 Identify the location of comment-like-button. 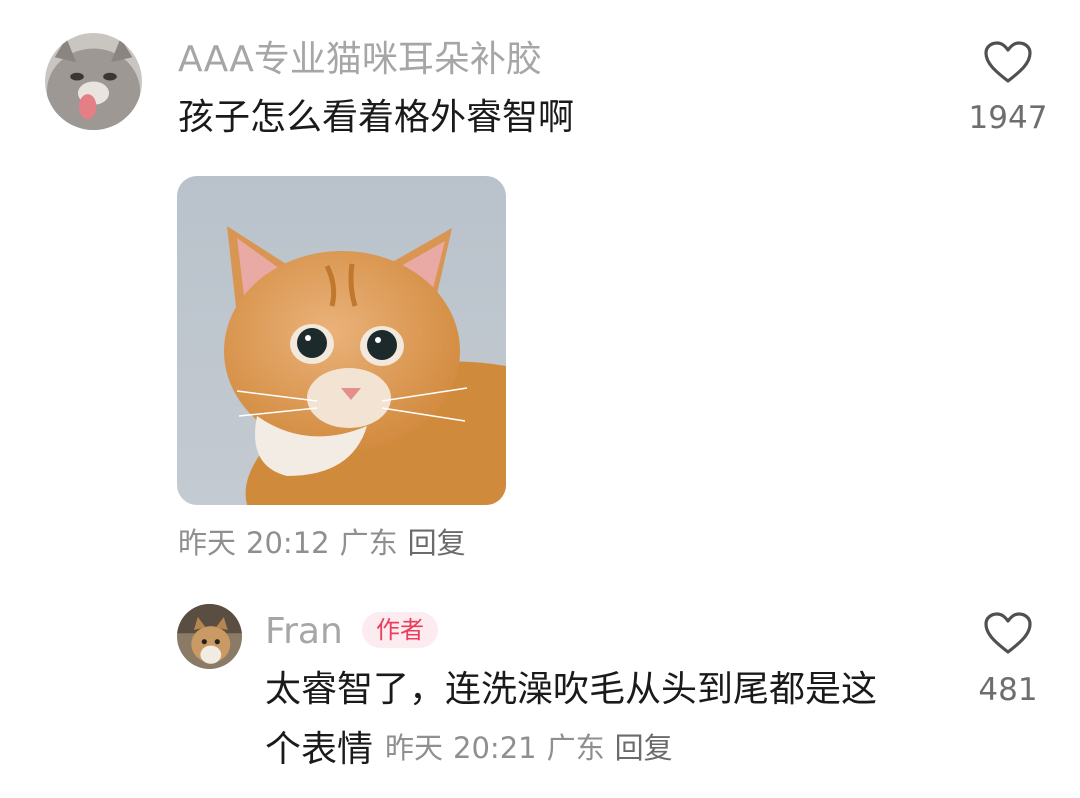
(1008, 62).